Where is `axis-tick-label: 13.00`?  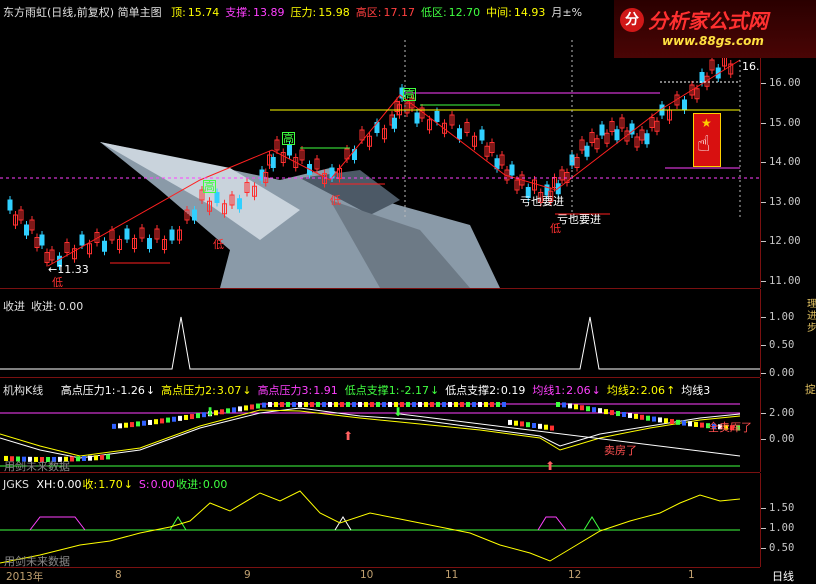 axis-tick-label: 13.00 is located at coordinates (781, 201).